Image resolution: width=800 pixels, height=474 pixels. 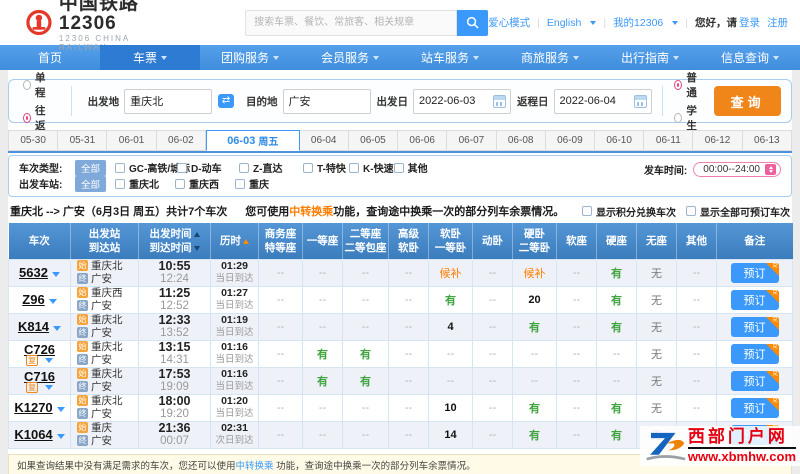 I want to click on train-number-link: K814, so click(x=33, y=326).